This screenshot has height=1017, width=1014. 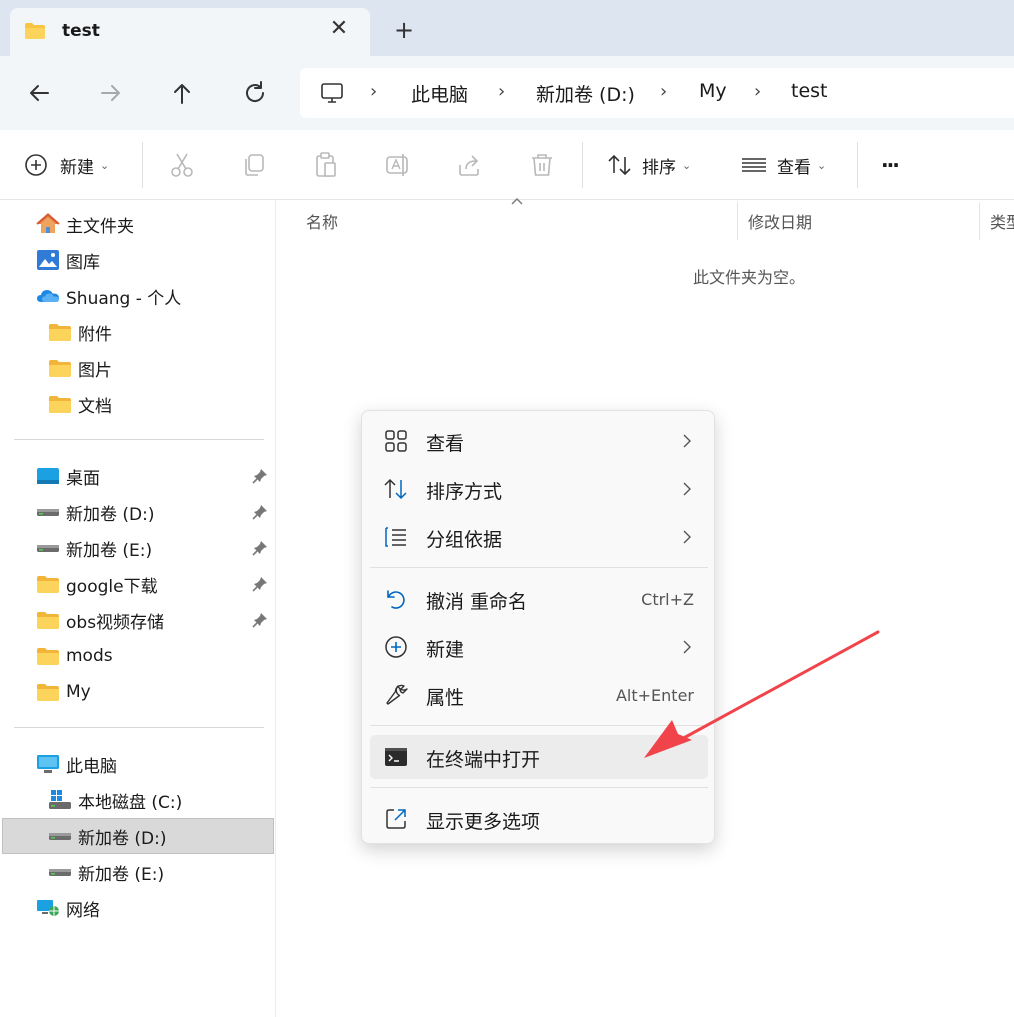 What do you see at coordinates (190, 32) in the screenshot?
I see `tab-test: test ✕` at bounding box center [190, 32].